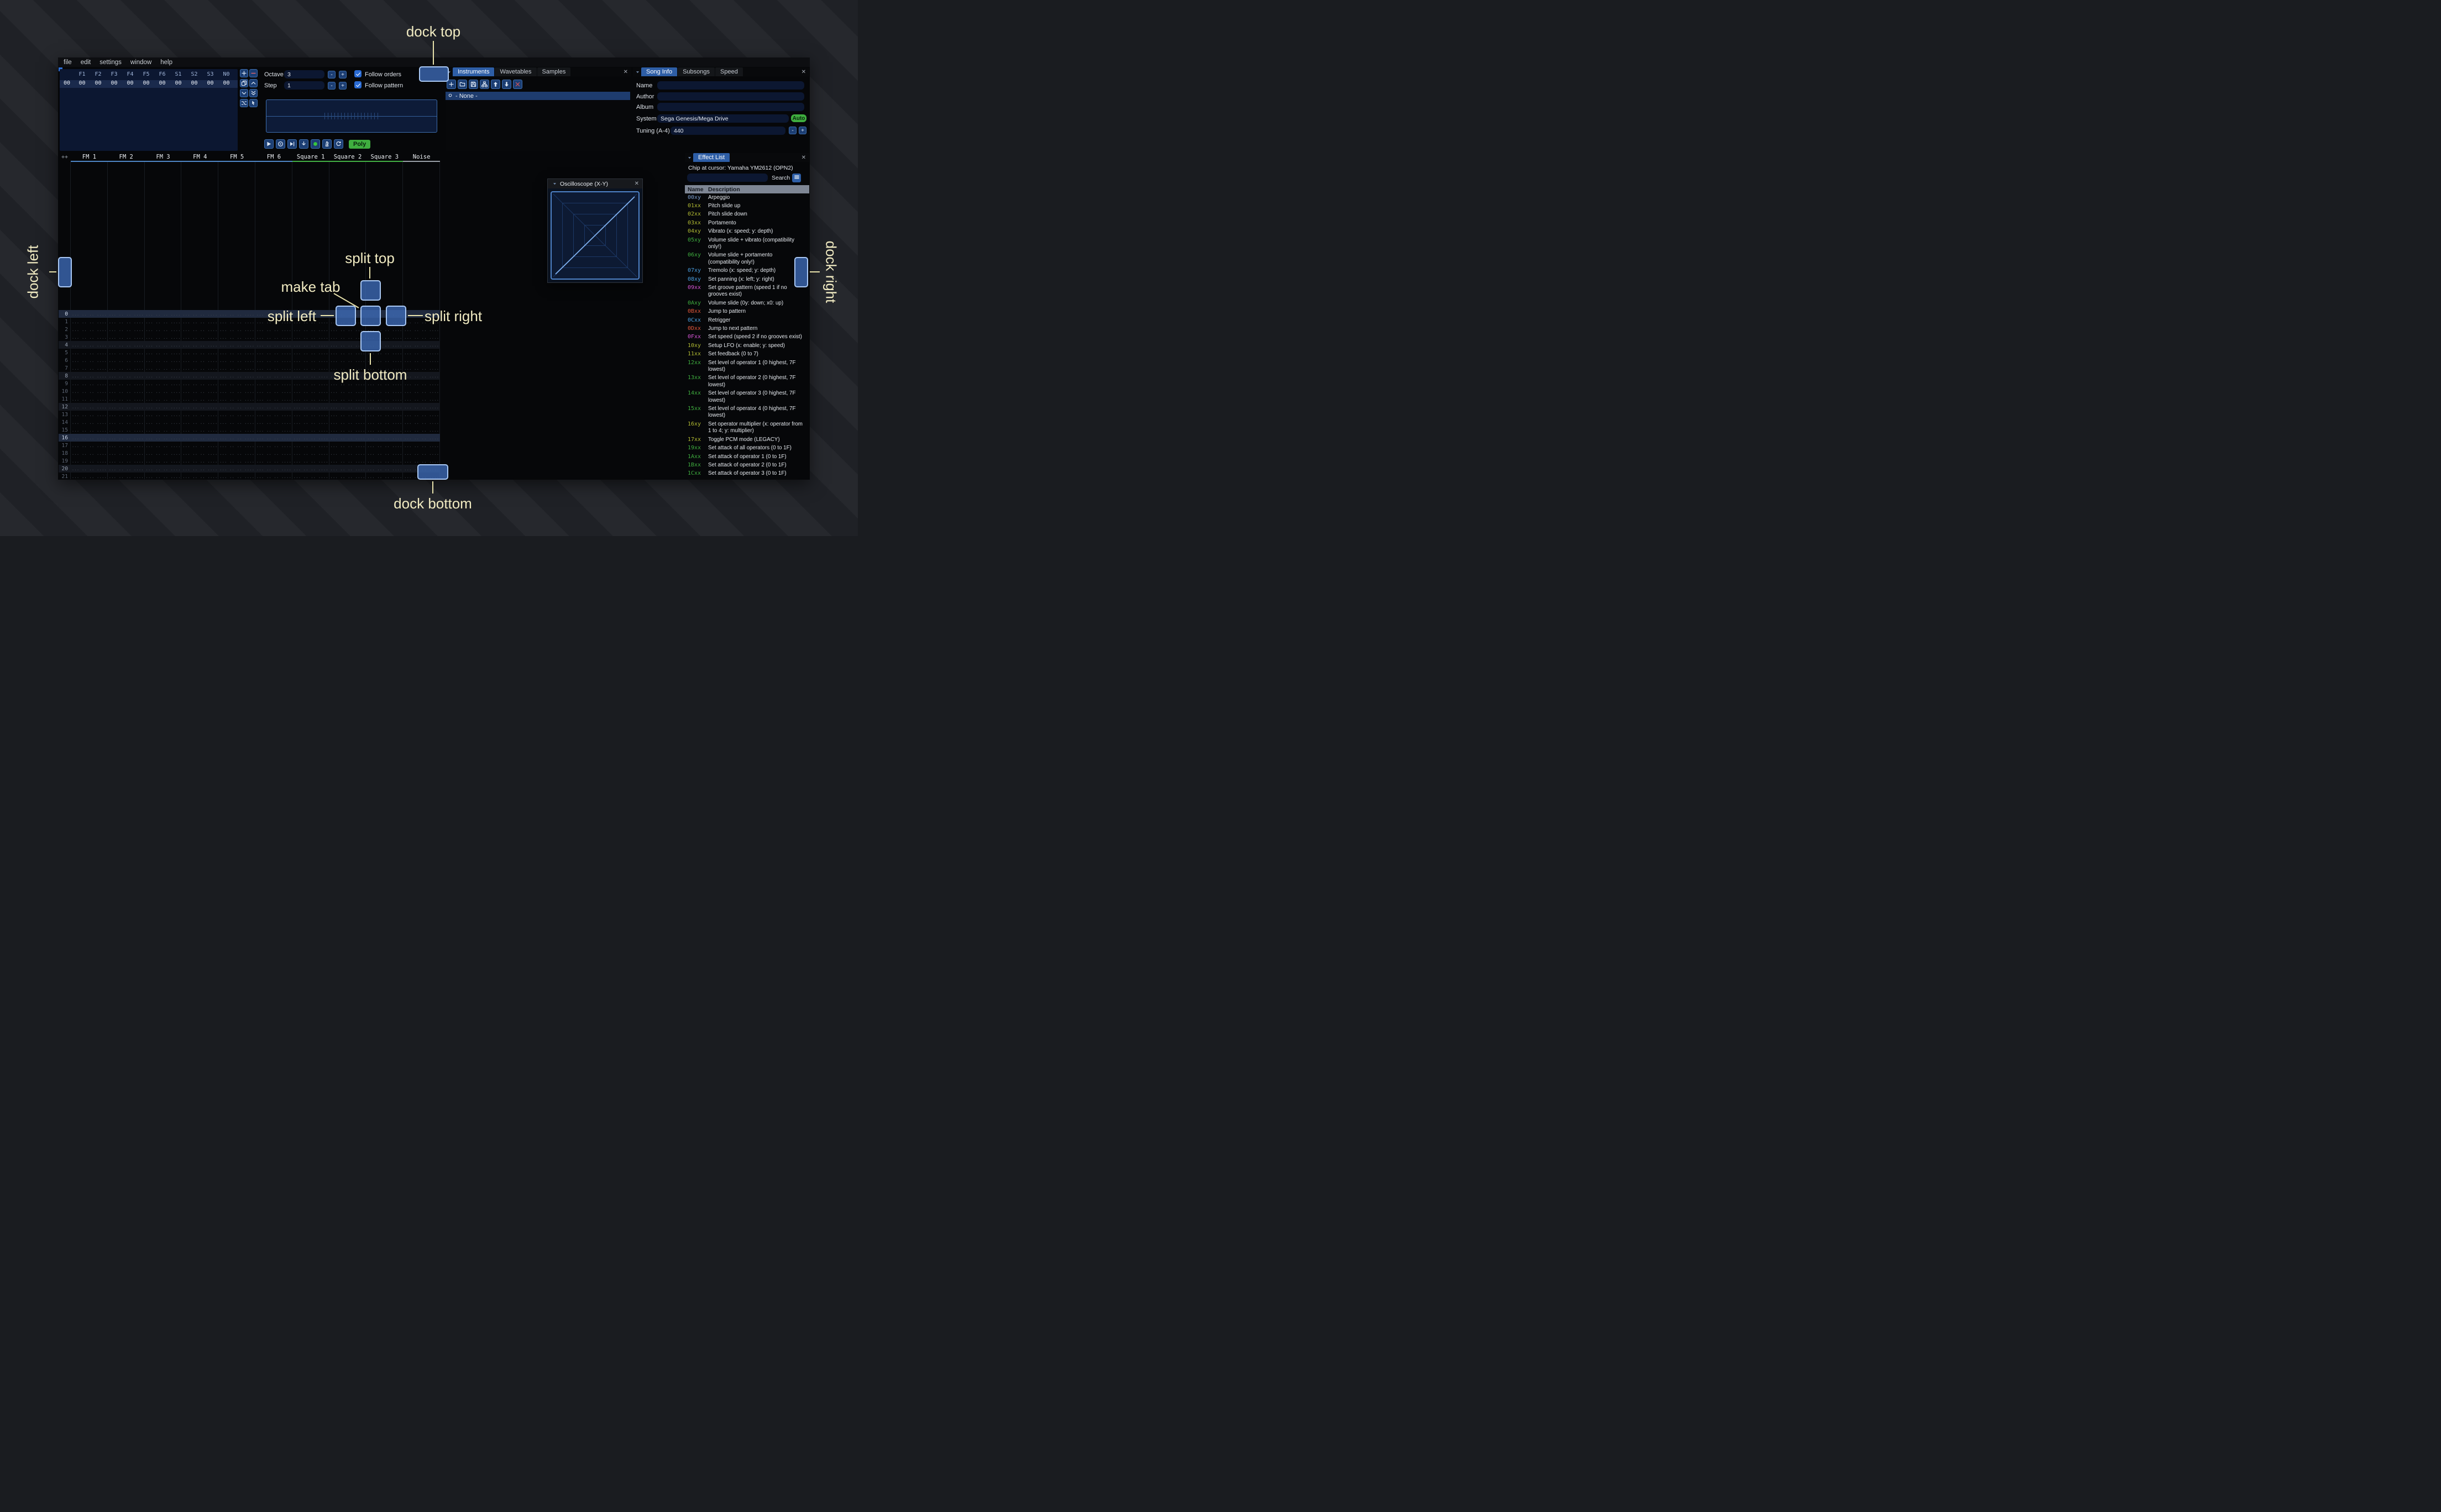  What do you see at coordinates (798, 118) in the screenshot?
I see `system-auto-button: Auto` at bounding box center [798, 118].